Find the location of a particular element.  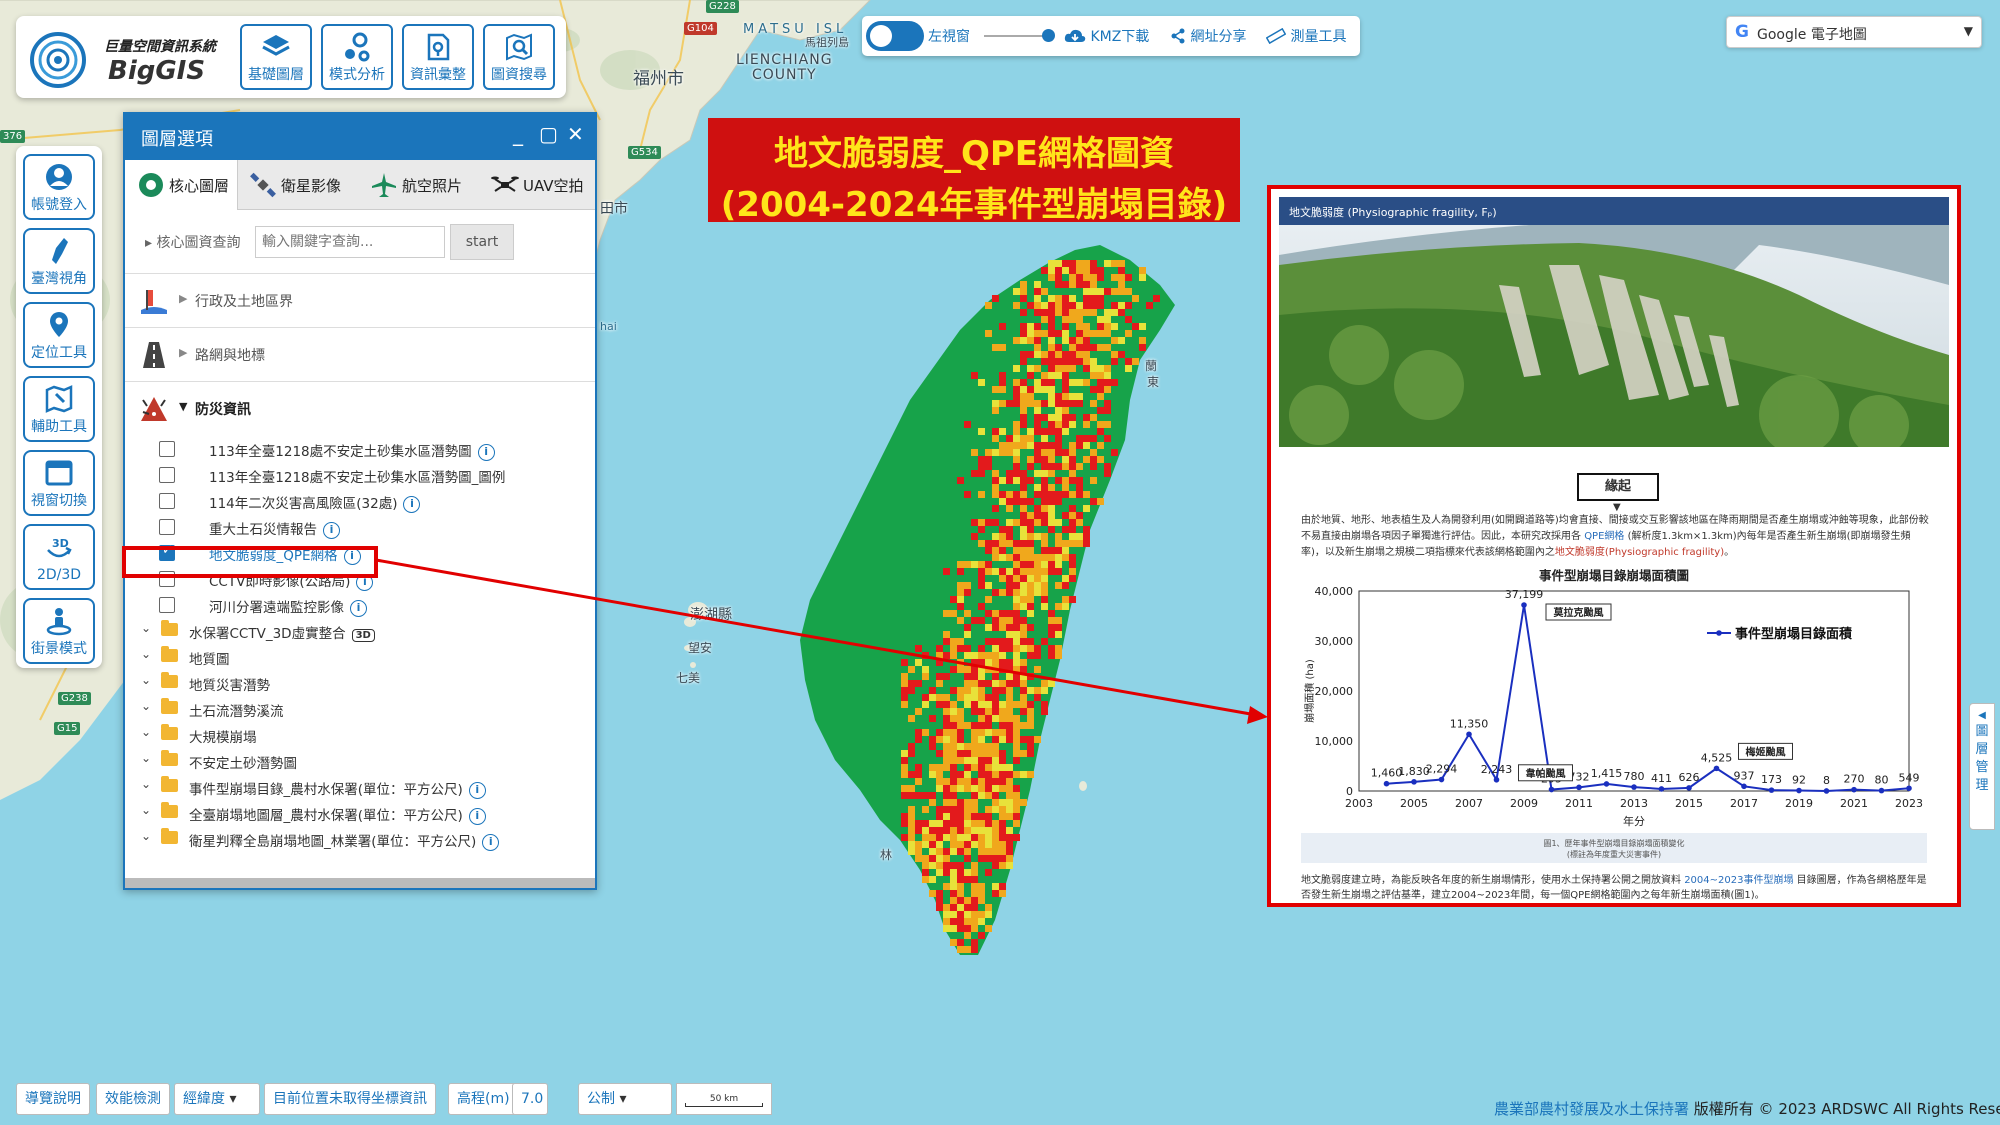

layer-item: 河川分署遠端監控影像 i is located at coordinates (360, 605).